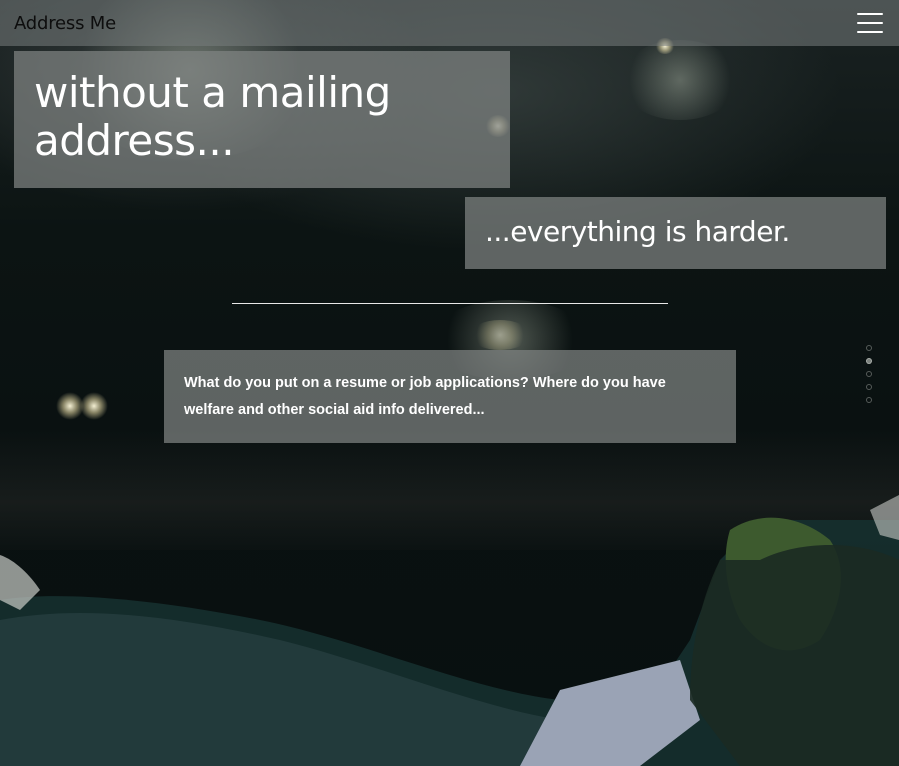 The width and height of the screenshot is (899, 766). I want to click on hamburger-menu-icon, so click(870, 23).